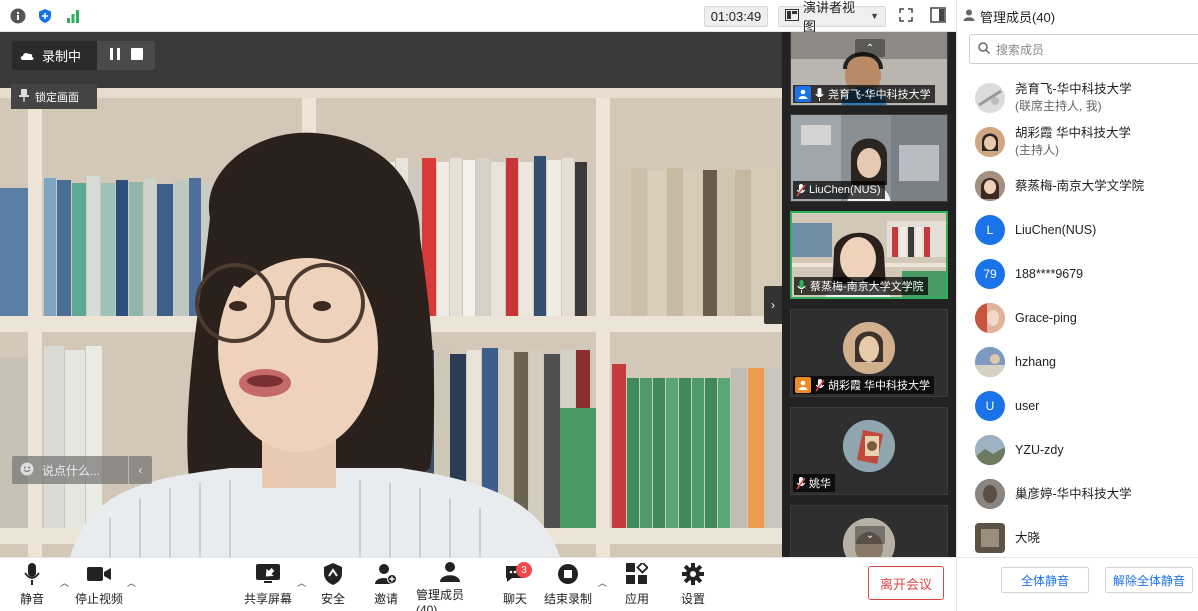  I want to click on thumbnail-name: 姚华, so click(820, 484).